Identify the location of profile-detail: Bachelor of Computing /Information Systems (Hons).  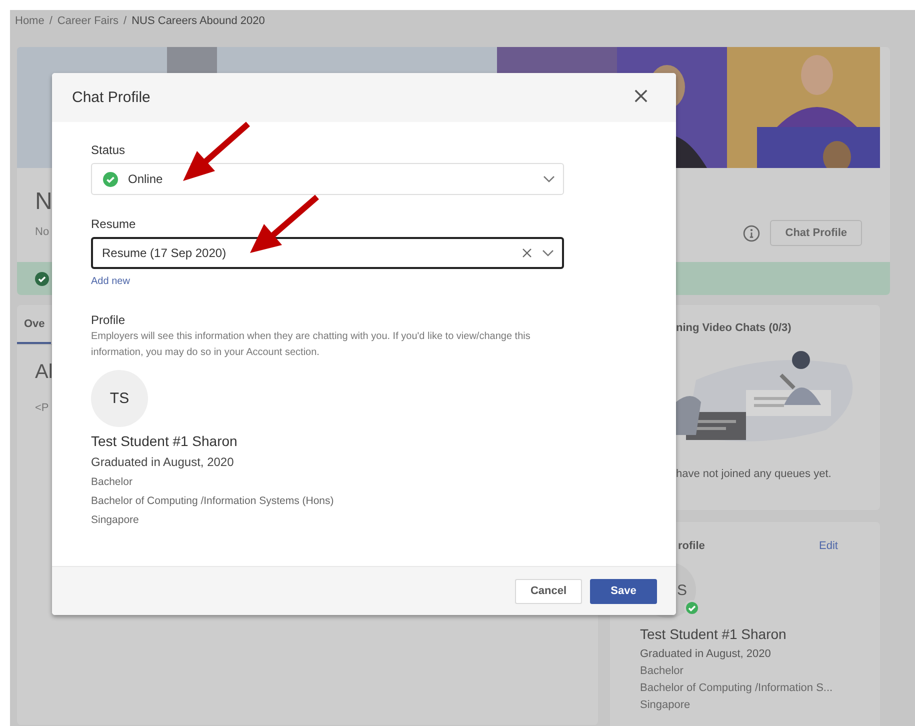
(213, 501).